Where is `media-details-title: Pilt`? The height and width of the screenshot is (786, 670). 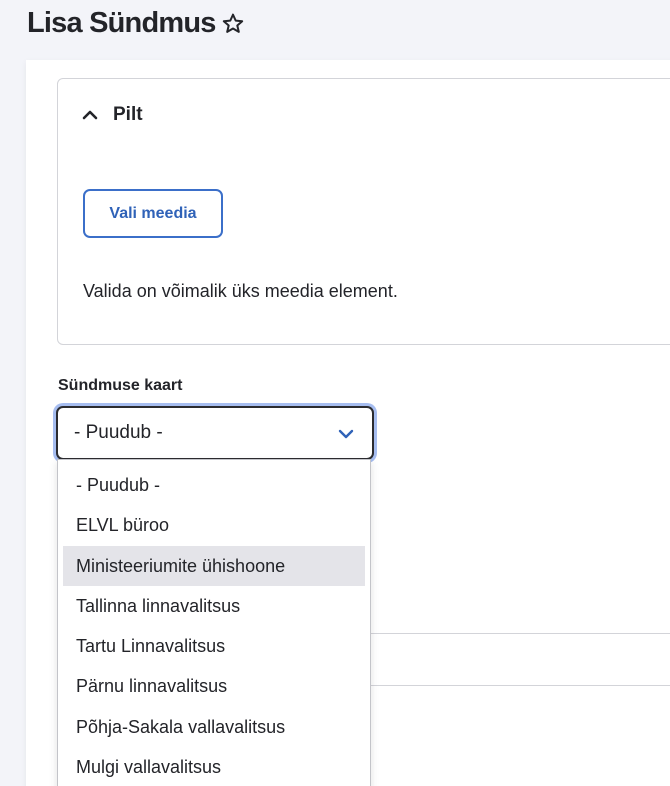
media-details-title: Pilt is located at coordinates (128, 114).